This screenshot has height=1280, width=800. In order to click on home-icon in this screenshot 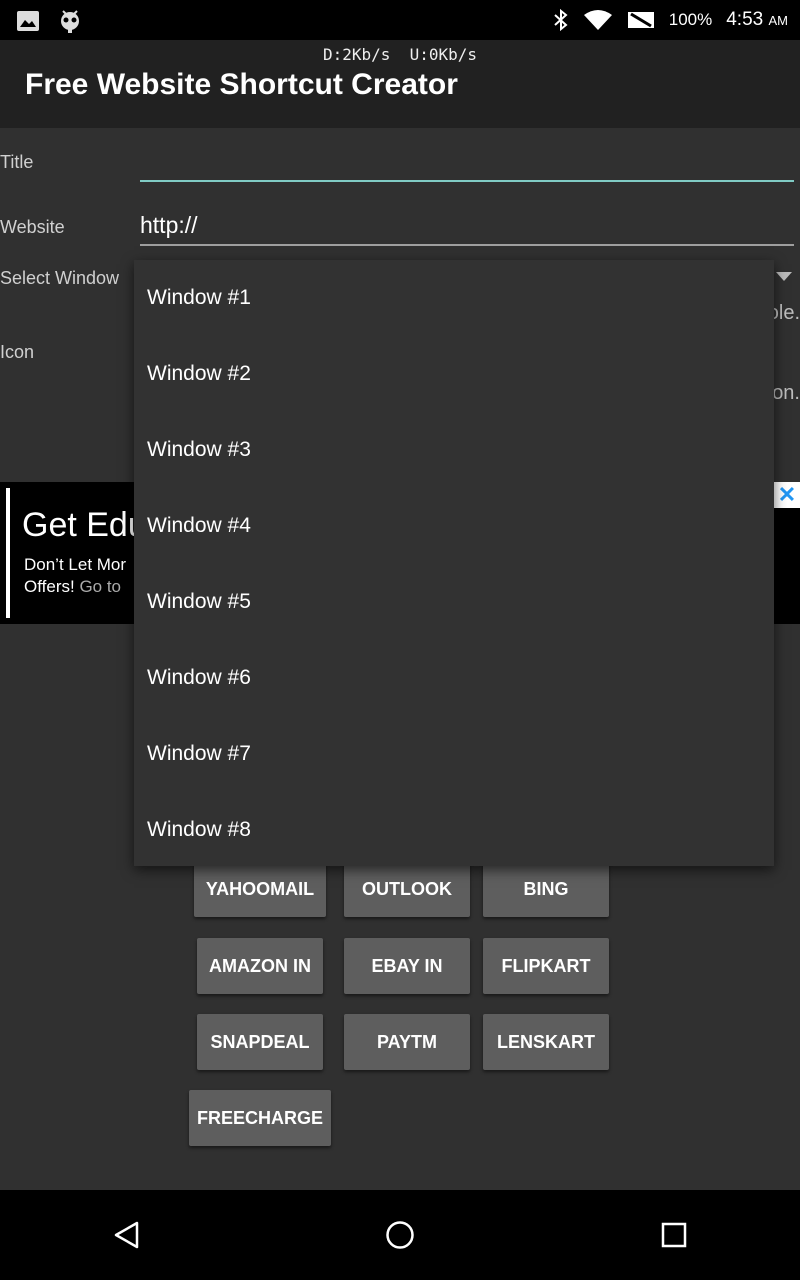, I will do `click(400, 1235)`.